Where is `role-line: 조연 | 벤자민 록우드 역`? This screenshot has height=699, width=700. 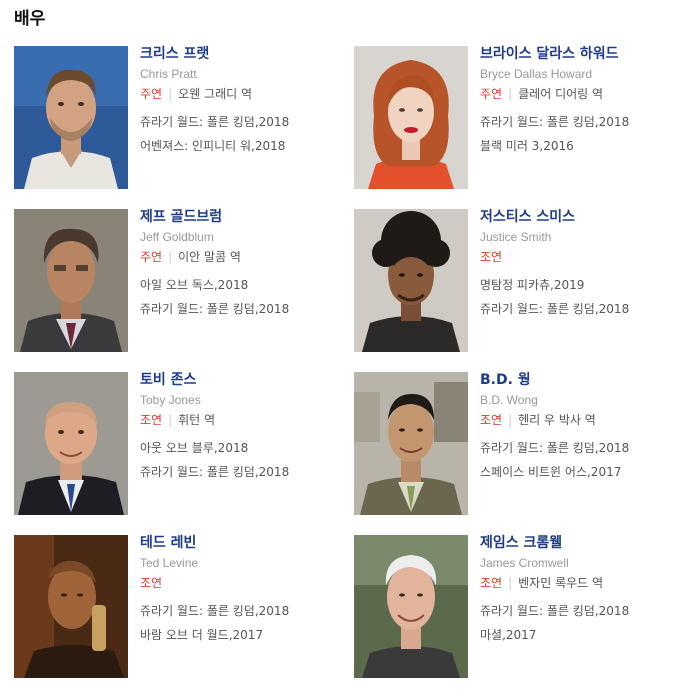
role-line: 조연 | 벤자민 록우드 역 is located at coordinates (585, 583).